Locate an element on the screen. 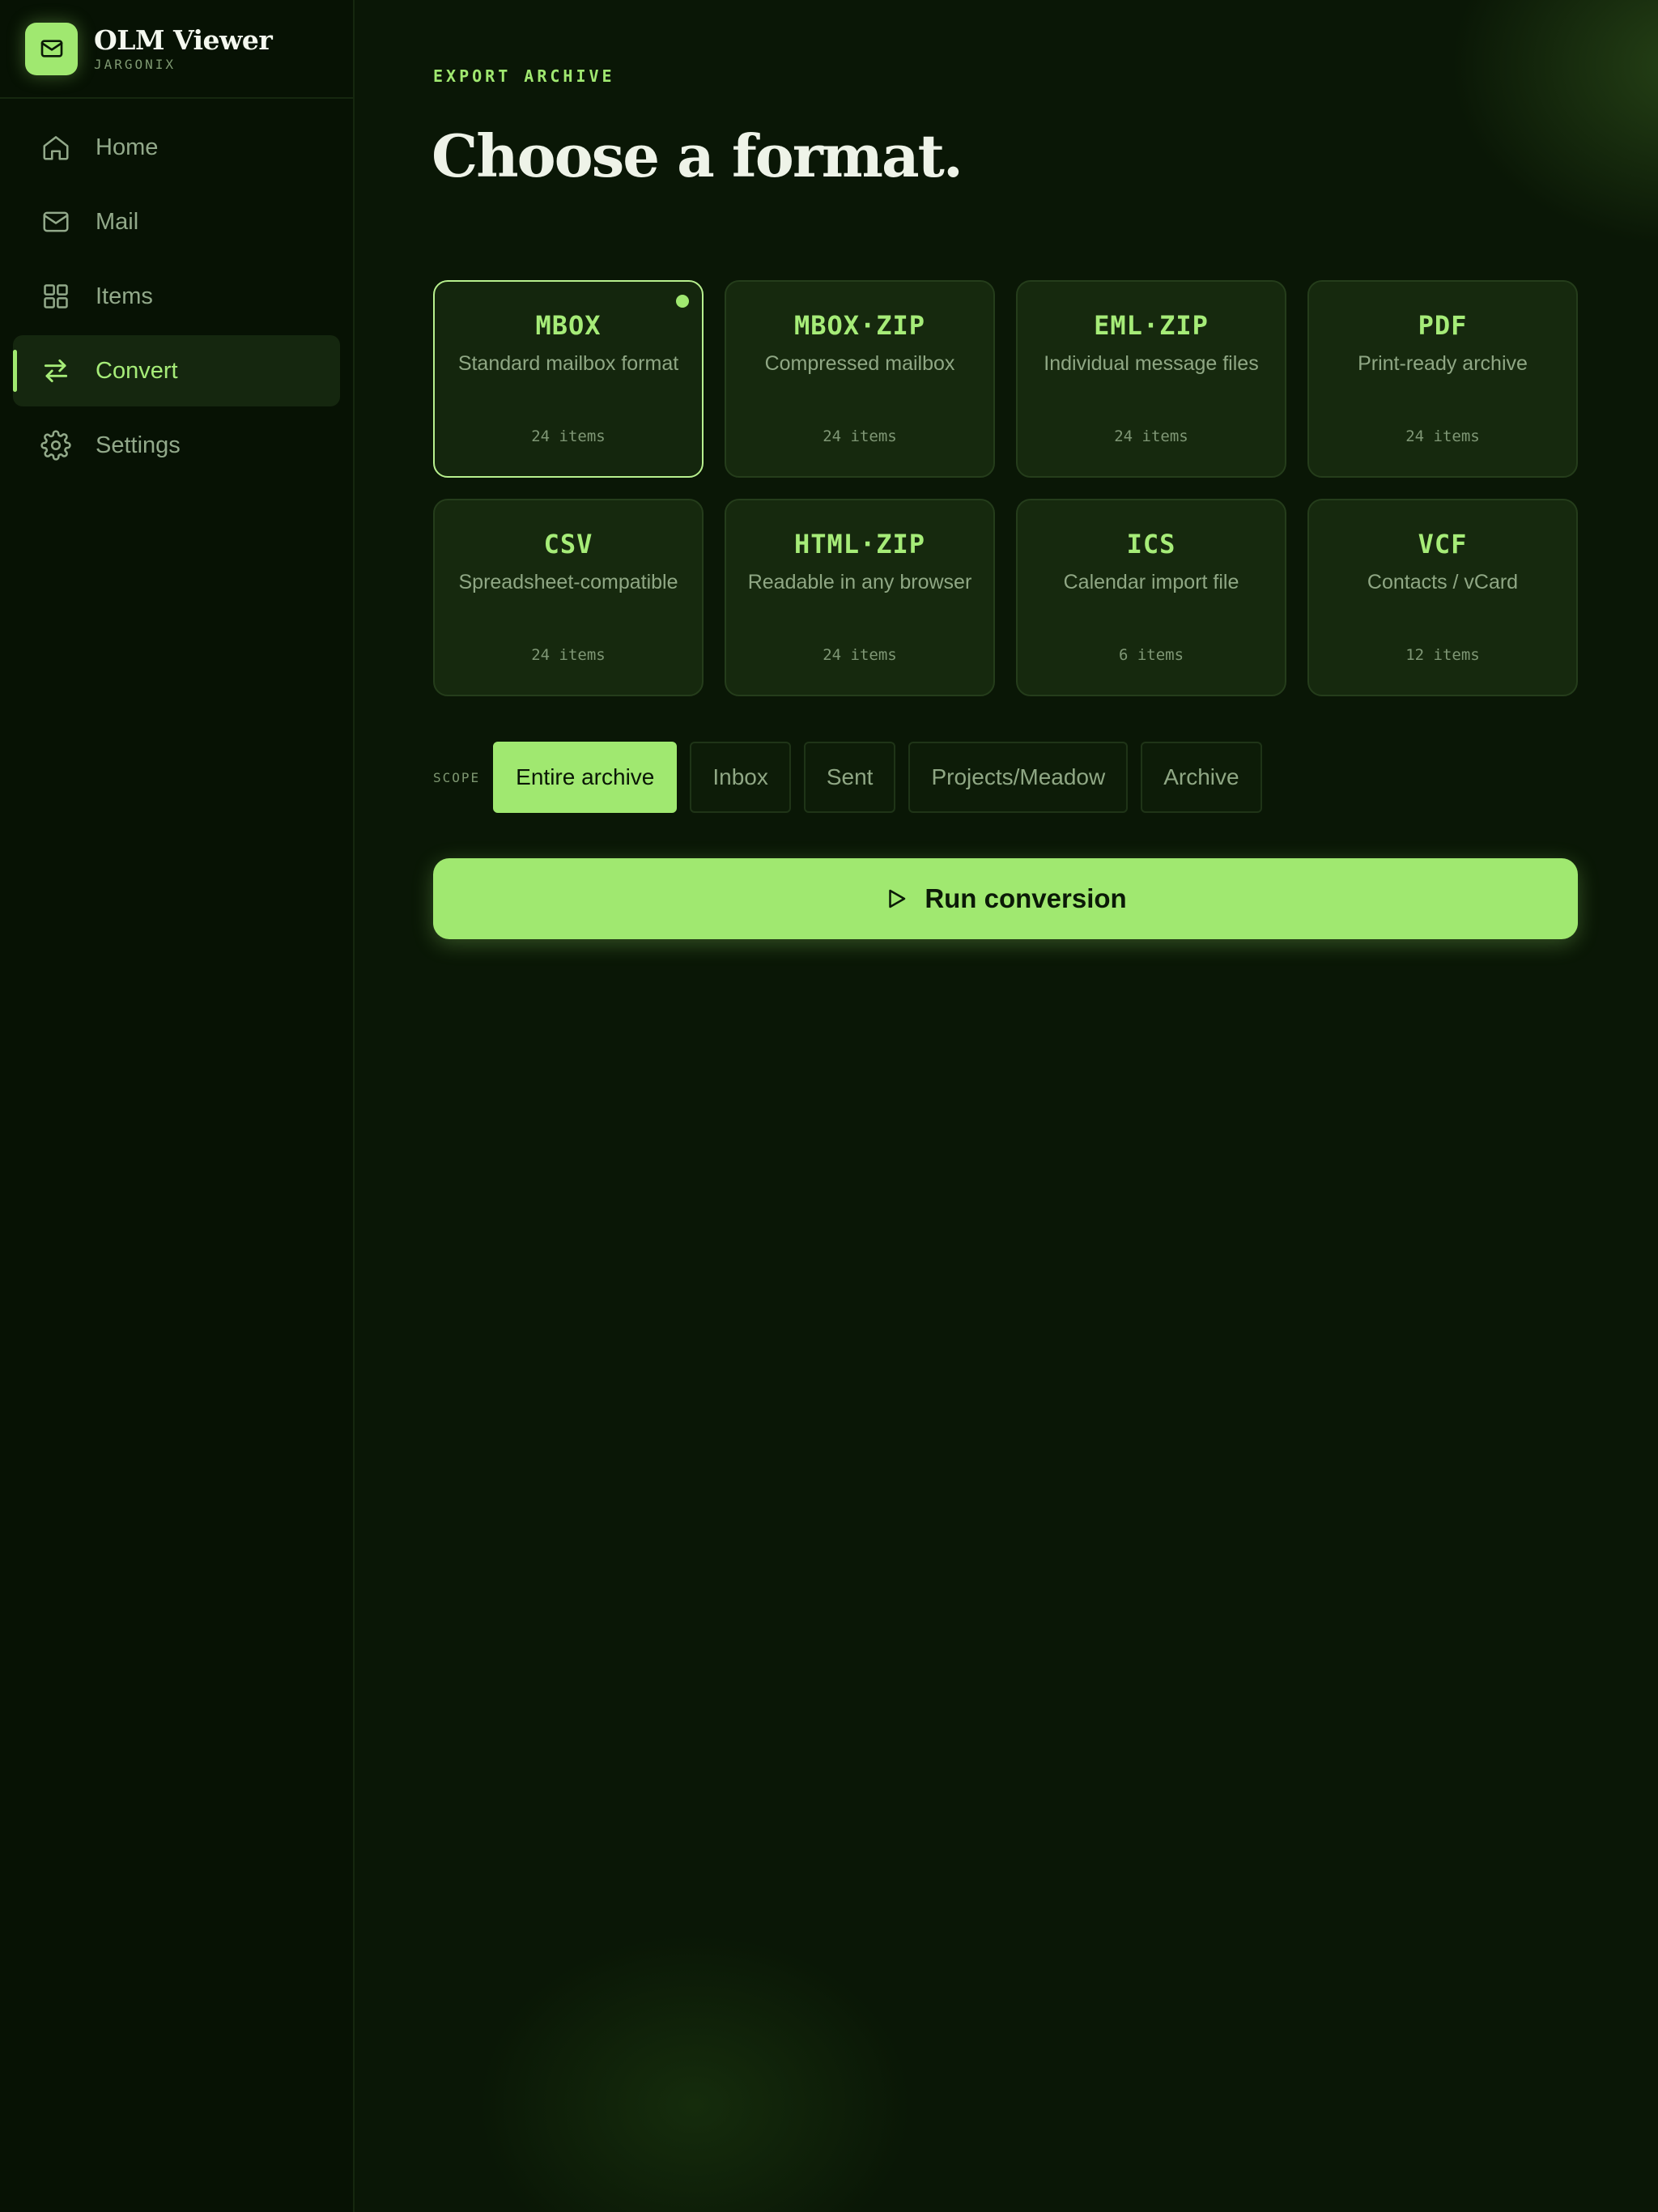  mail-icon is located at coordinates (56, 222).